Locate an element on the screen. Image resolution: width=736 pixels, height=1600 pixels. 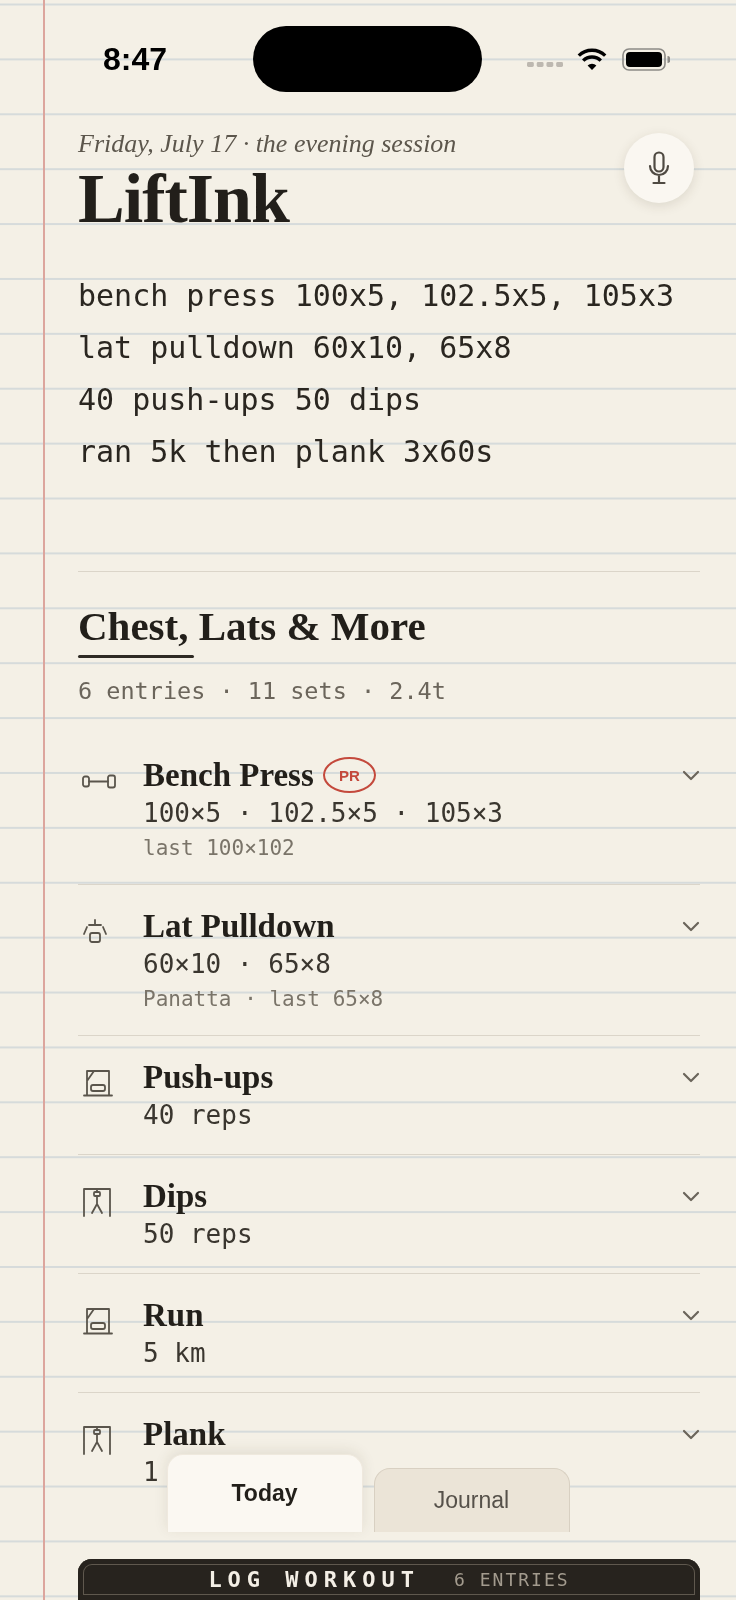
set-summary: 50 reps is located at coordinates (198, 1234).